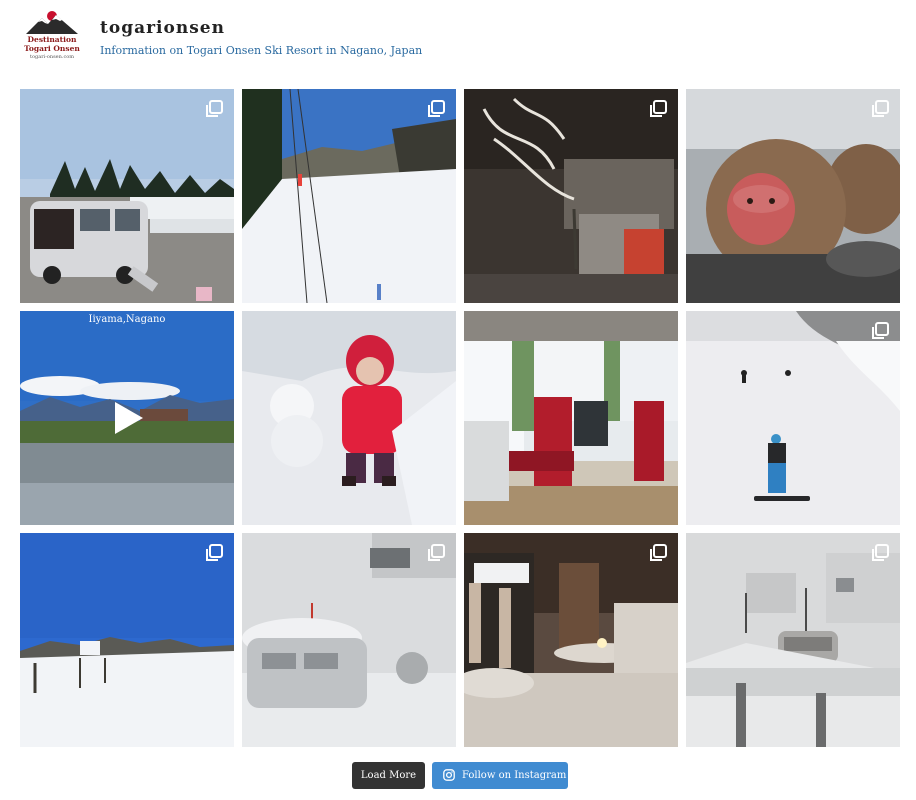 Image resolution: width=916 pixels, height=800 pixels. I want to click on logo-line-destination: Destination, so click(52, 39).